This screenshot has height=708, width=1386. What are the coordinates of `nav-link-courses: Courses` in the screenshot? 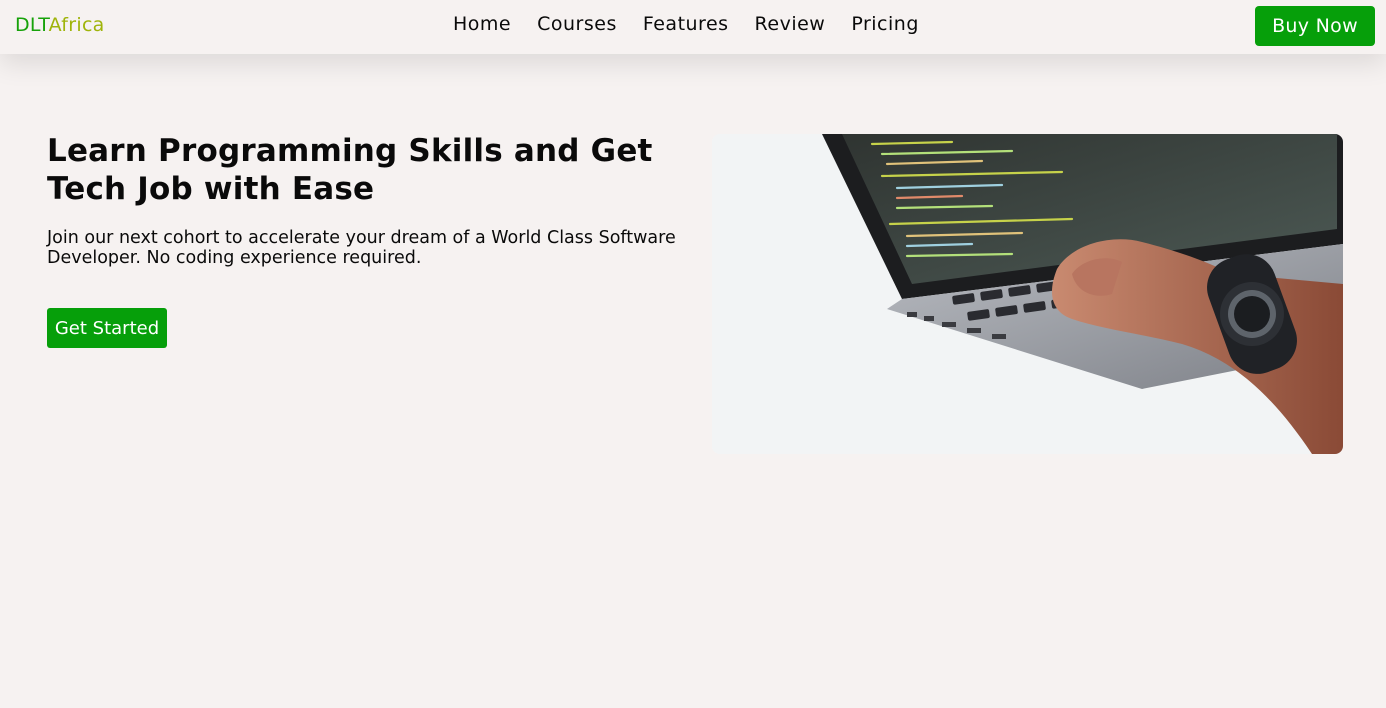 It's located at (577, 24).